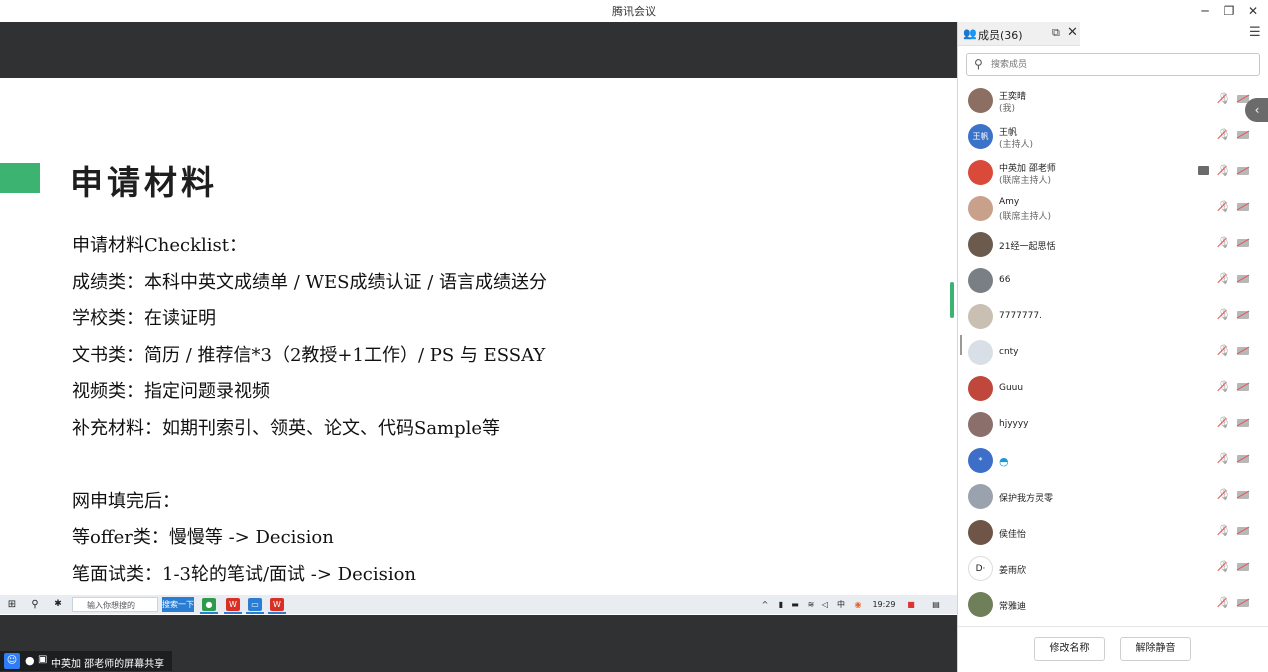 The height and width of the screenshot is (672, 1268). Describe the element at coordinates (203, 537) in the screenshot. I see `slide-line: 等offer类：慢慢等 -> Decision` at that location.